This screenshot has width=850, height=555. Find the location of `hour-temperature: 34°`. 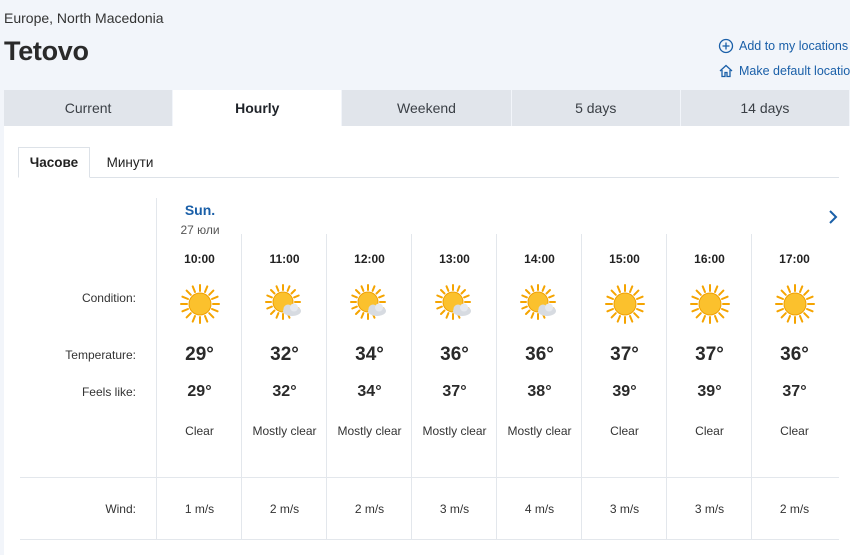

hour-temperature: 34° is located at coordinates (369, 354).